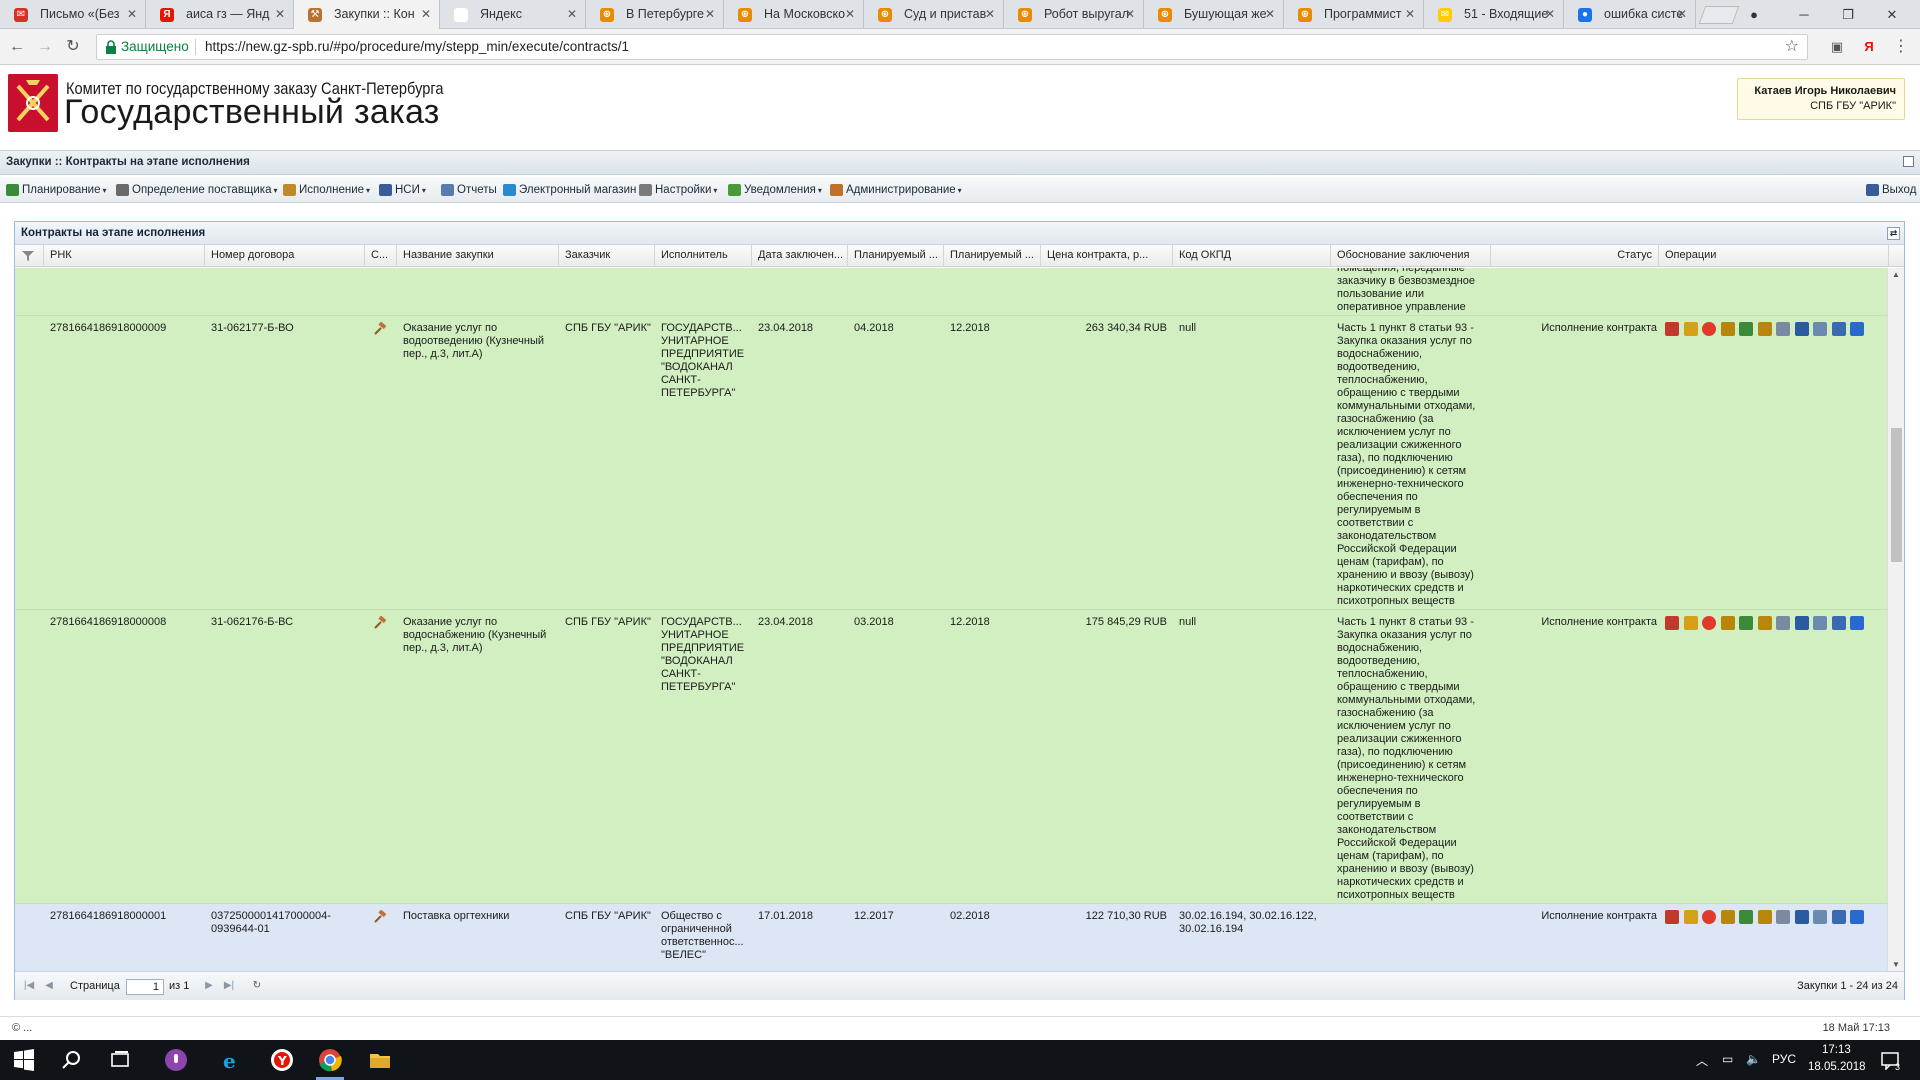 The width and height of the screenshot is (1920, 1080). I want to click on column-header: Название закупки, so click(478, 256).